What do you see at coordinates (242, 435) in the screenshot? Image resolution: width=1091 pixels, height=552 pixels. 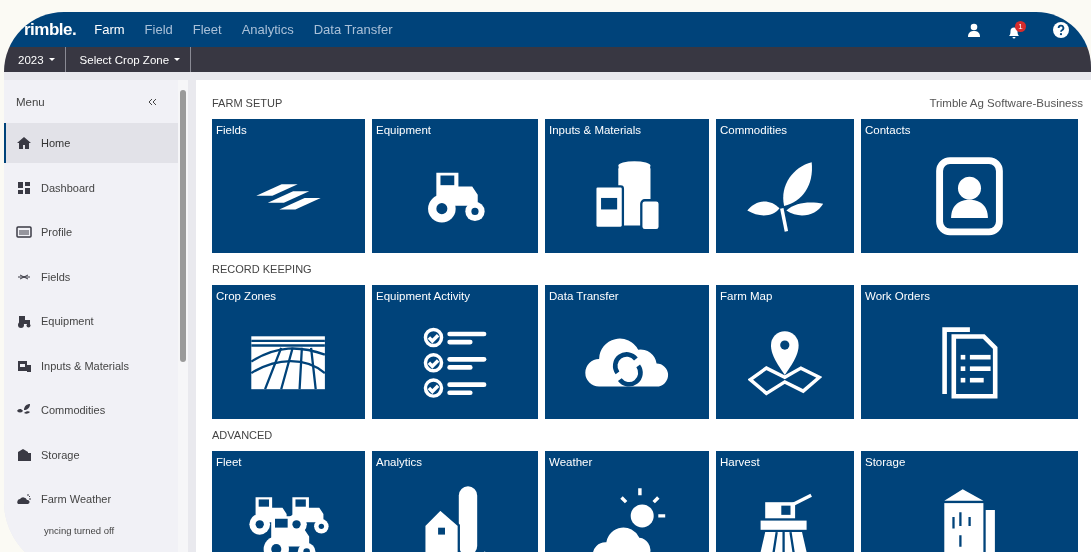 I see `section-title: ADVANCED` at bounding box center [242, 435].